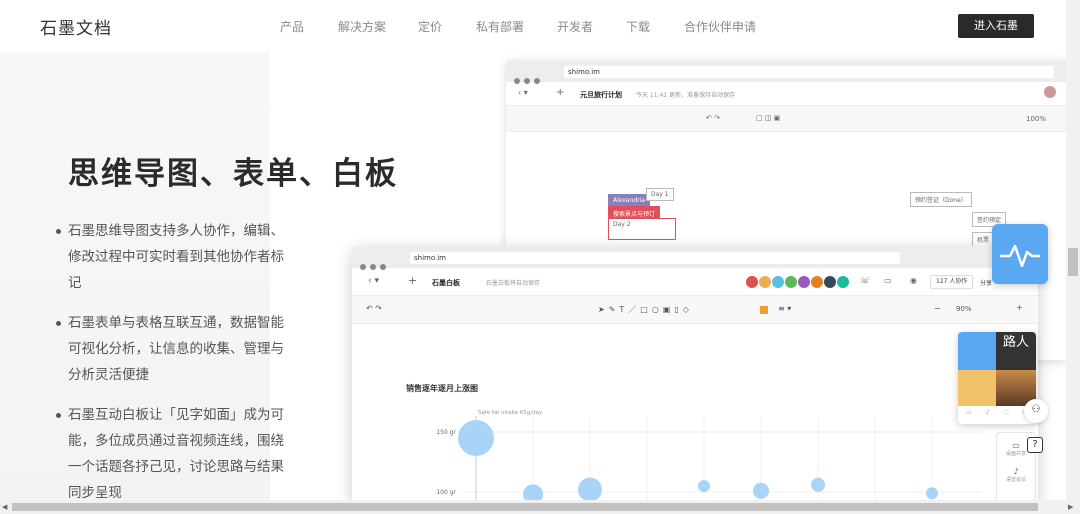 This screenshot has width=1080, height=514. I want to click on zoom-level: 90%, so click(964, 309).